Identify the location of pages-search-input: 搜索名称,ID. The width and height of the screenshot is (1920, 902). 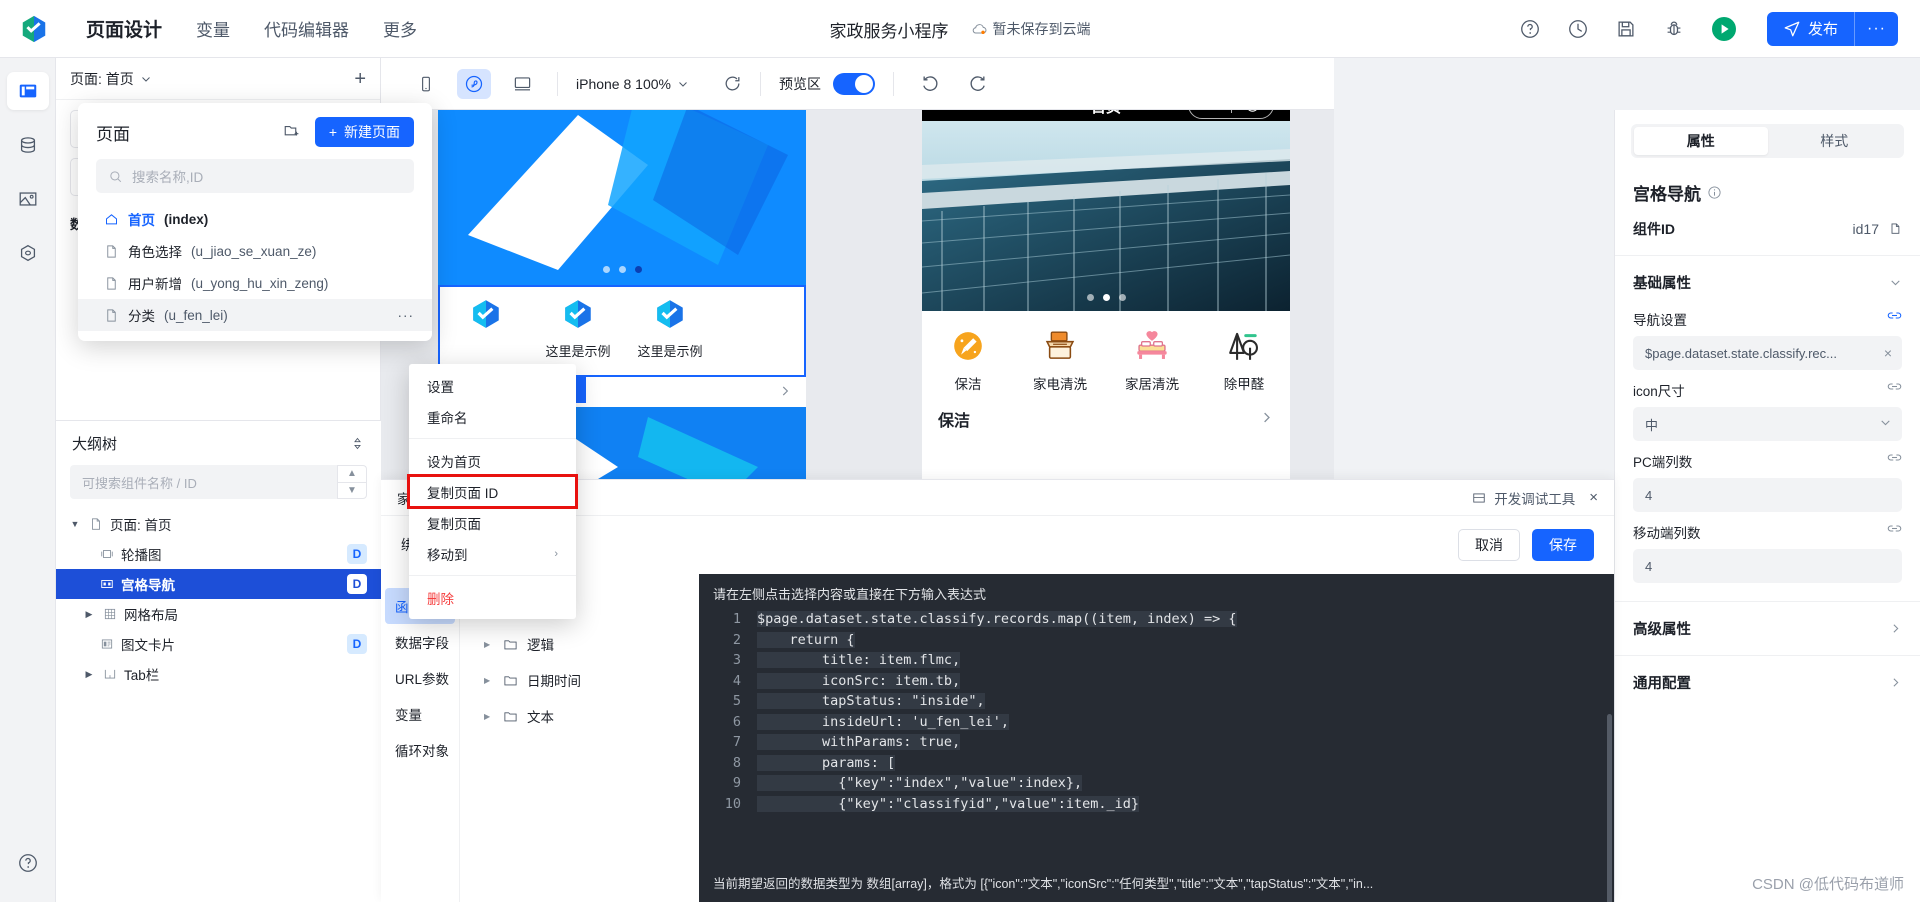
(255, 176).